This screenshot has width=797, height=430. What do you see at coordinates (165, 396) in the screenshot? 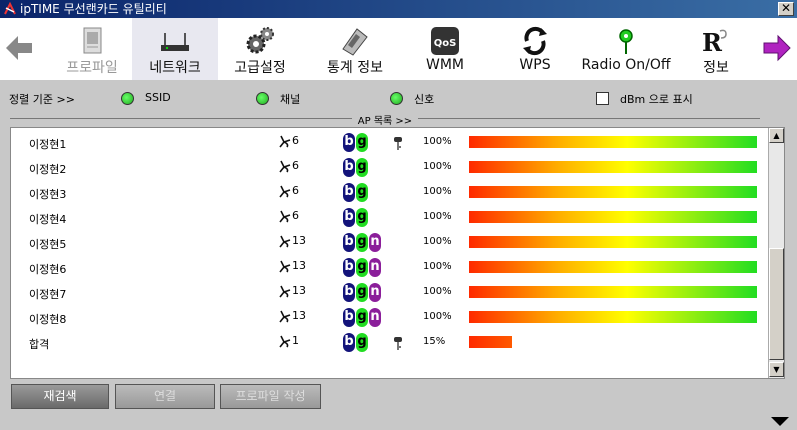
I see `connect-button: 연결` at bounding box center [165, 396].